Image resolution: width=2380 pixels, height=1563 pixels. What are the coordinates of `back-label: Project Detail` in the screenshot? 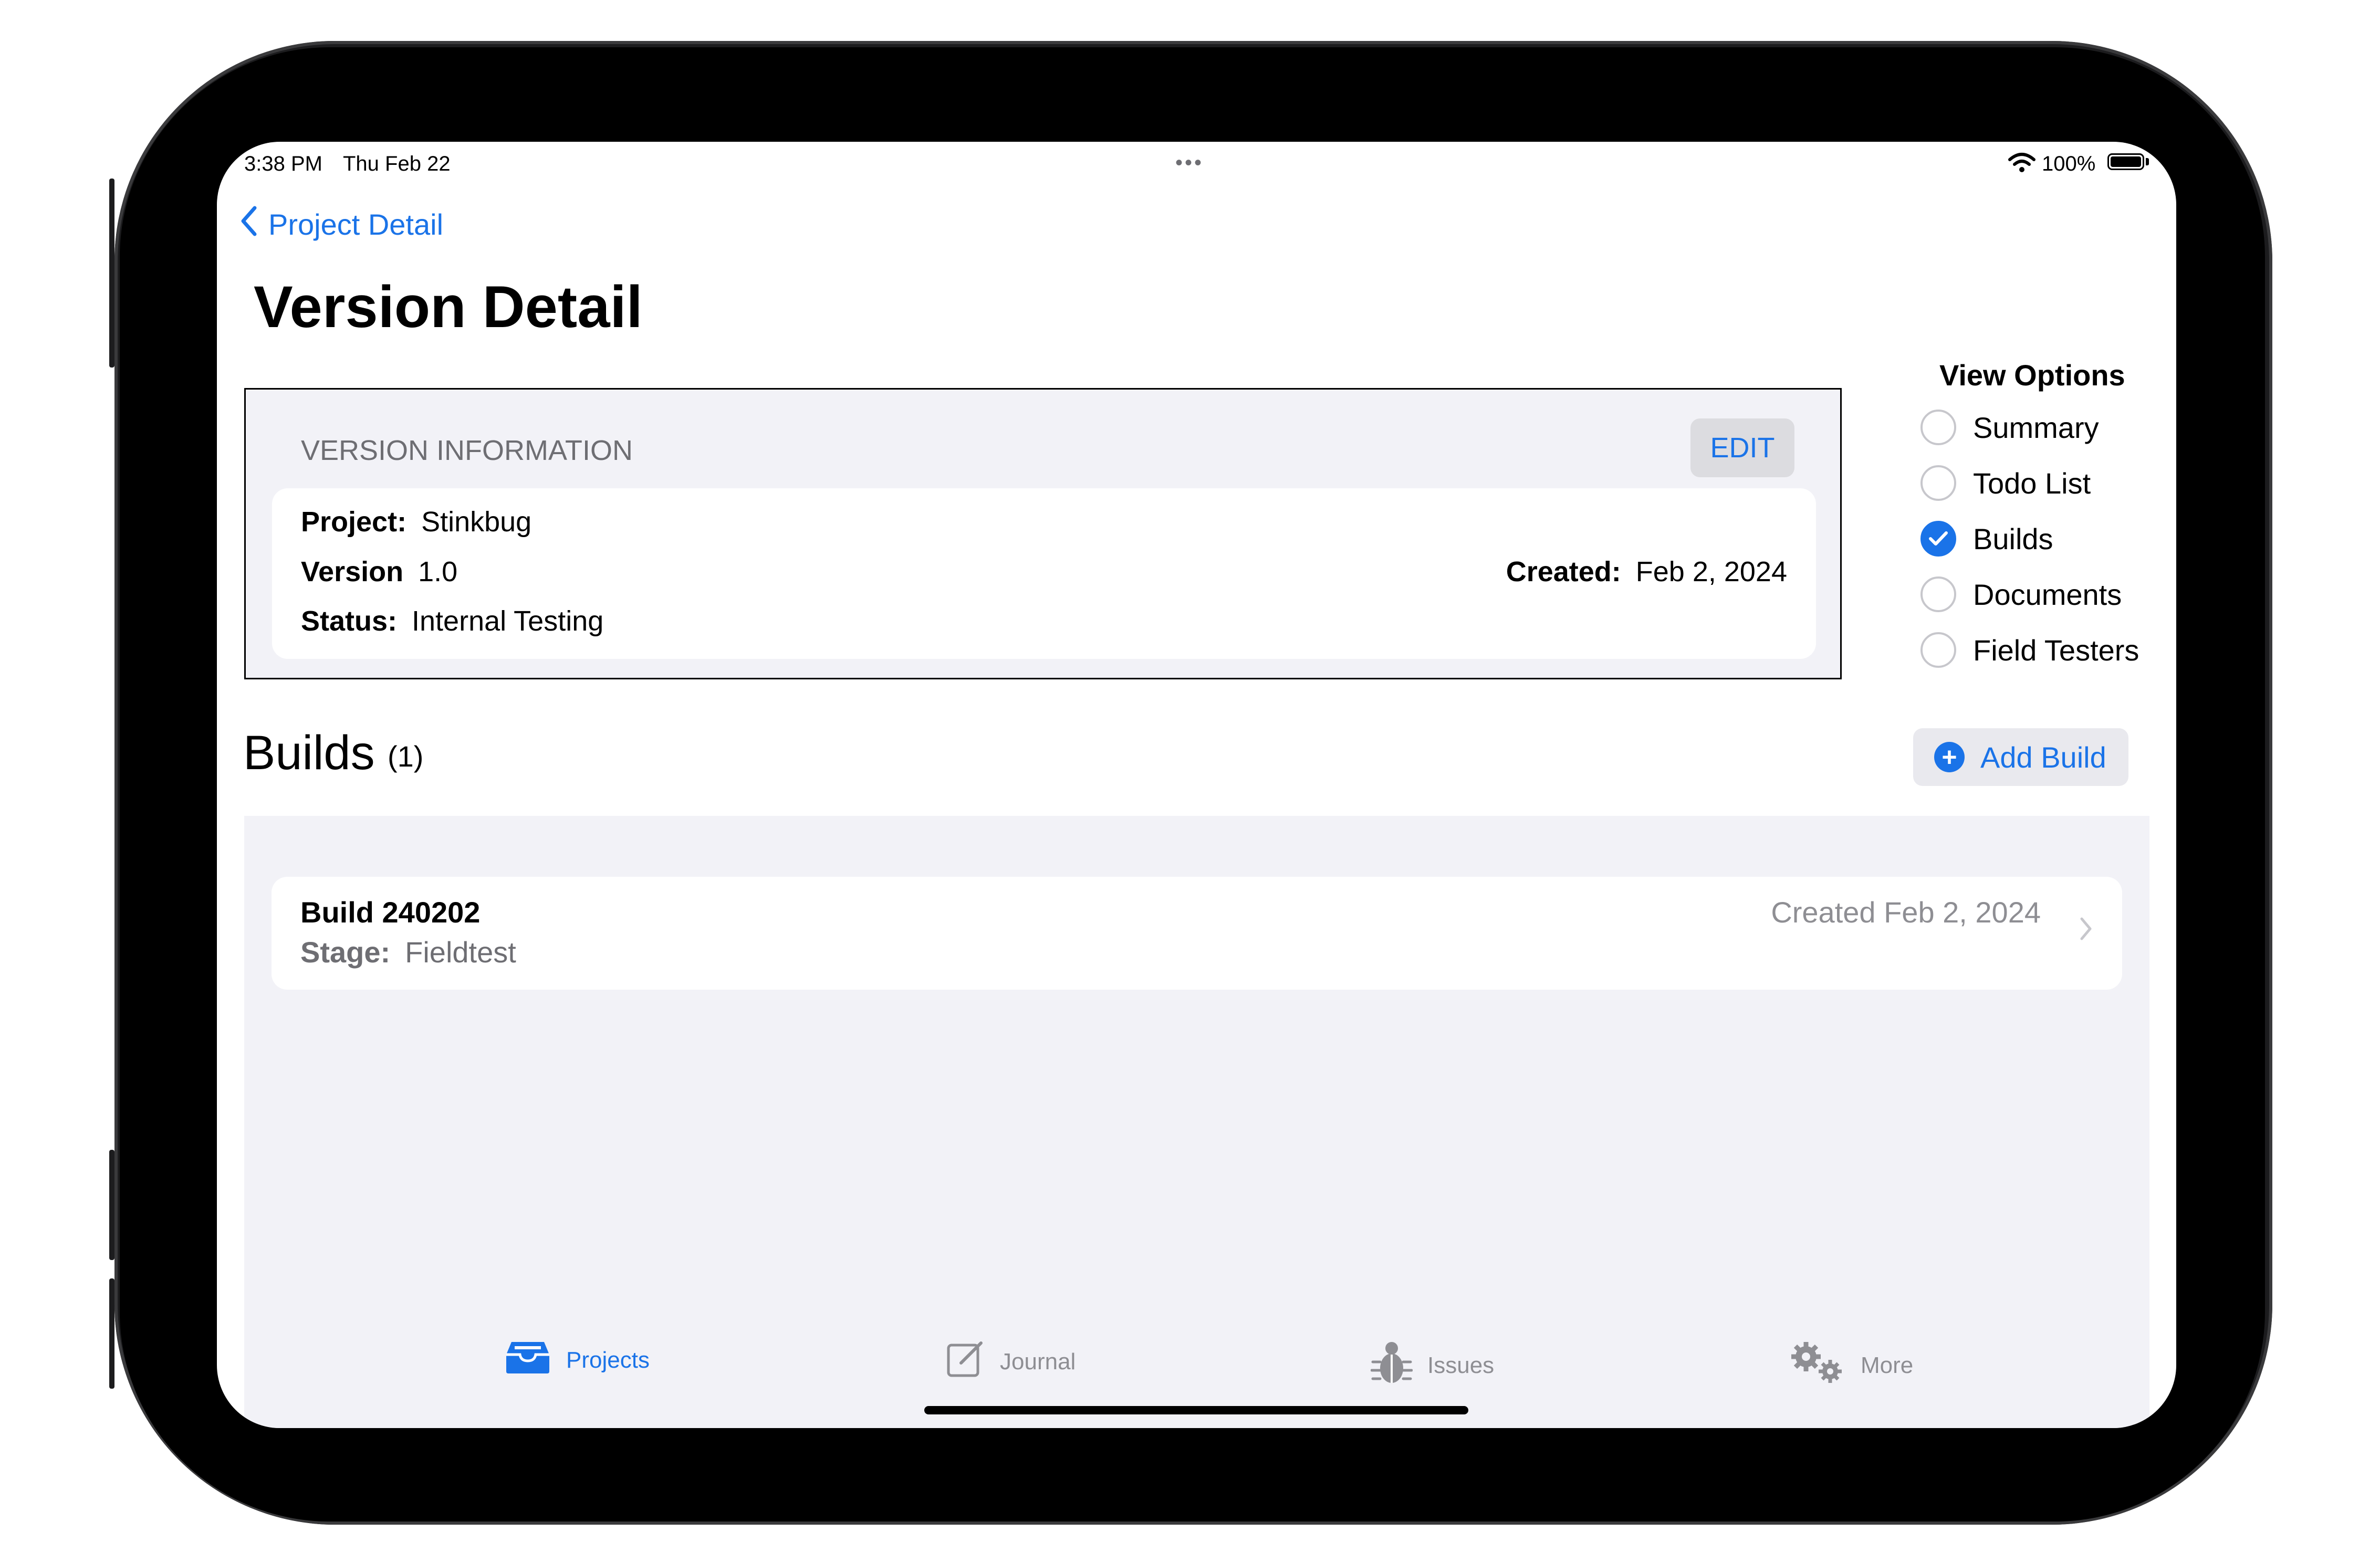 It's located at (356, 224).